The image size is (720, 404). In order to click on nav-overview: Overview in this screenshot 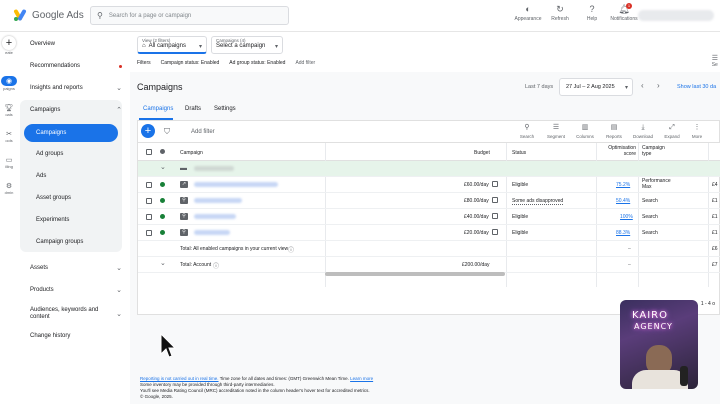, I will do `click(76, 44)`.